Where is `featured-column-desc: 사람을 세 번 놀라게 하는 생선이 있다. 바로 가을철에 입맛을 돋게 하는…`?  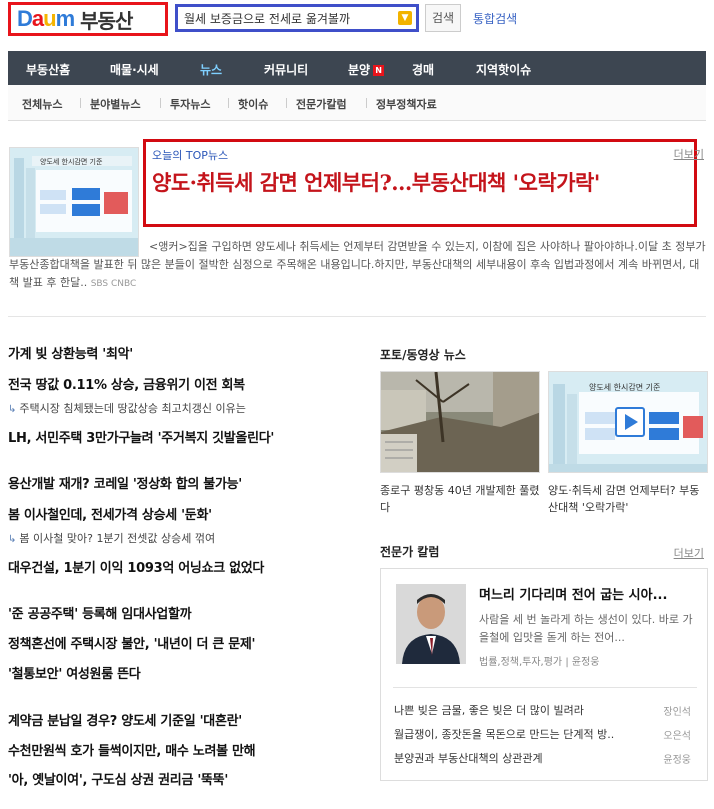
featured-column-desc: 사람을 세 번 놀라게 하는 생선이 있다. 바로 가을철에 입맛을 돋게 하는… is located at coordinates (586, 629).